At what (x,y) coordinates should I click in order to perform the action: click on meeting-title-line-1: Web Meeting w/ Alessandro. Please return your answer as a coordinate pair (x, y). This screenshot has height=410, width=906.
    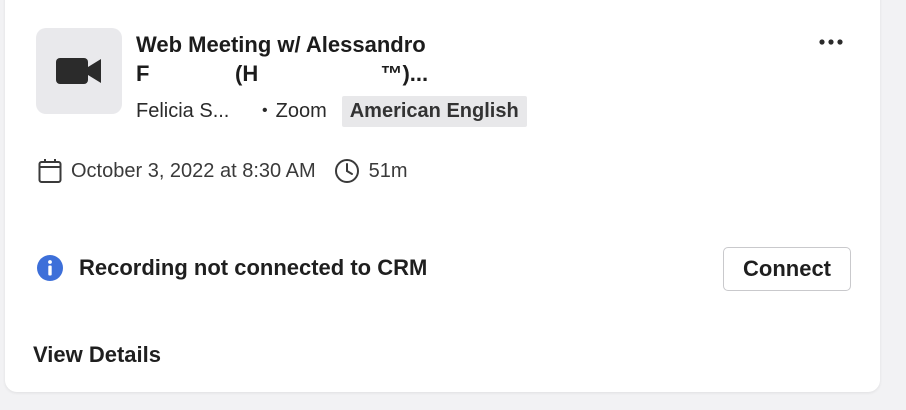
    Looking at the image, I should click on (281, 44).